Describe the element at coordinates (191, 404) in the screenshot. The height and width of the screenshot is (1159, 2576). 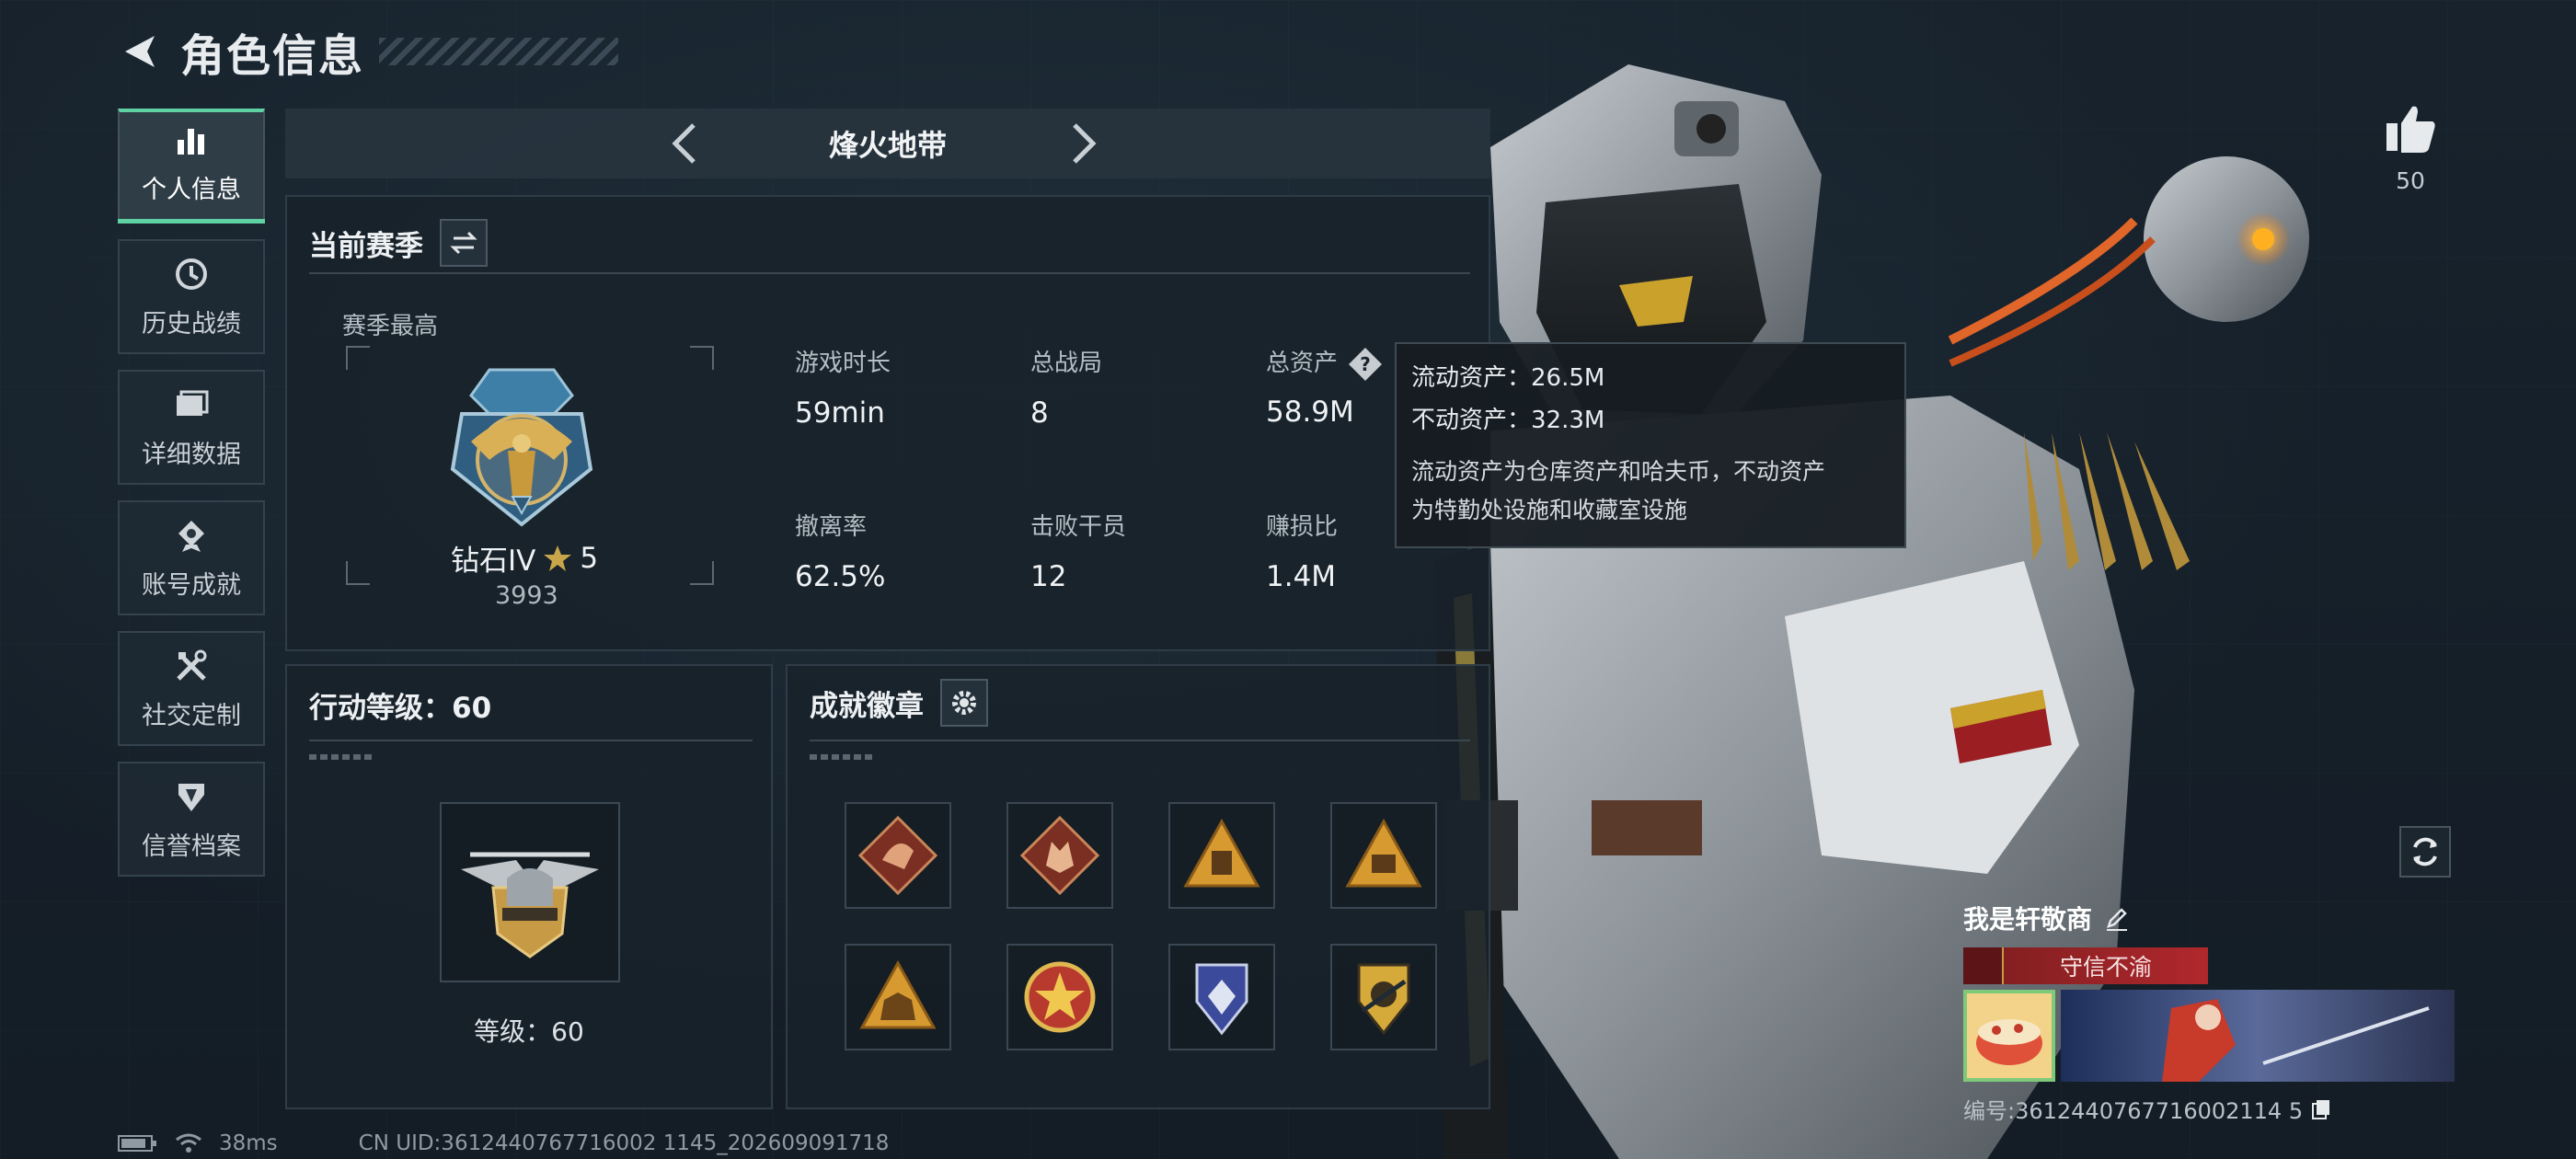
I see `folder-icon` at that location.